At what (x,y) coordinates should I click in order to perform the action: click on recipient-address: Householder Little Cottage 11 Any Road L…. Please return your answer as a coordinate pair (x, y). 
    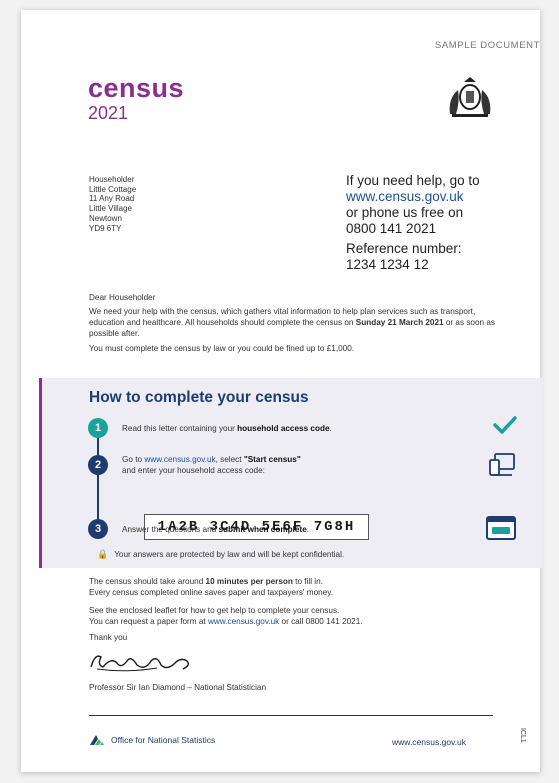
    Looking at the image, I should click on (112, 204).